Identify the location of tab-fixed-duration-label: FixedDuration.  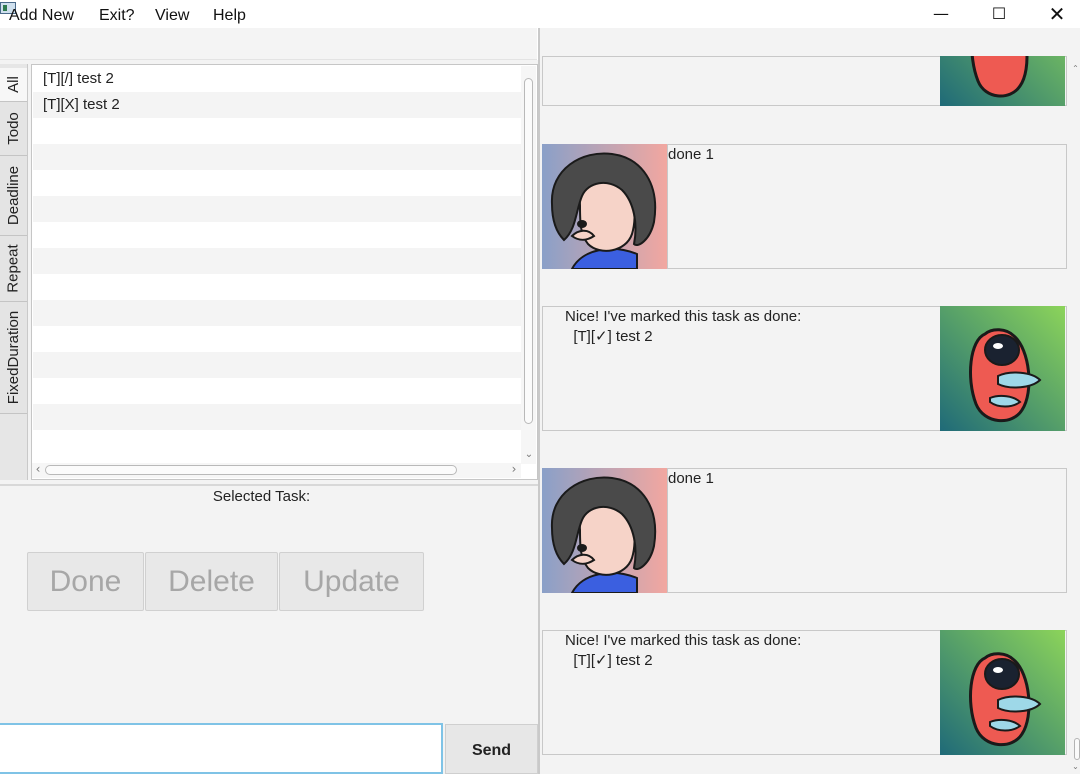
(14, 357).